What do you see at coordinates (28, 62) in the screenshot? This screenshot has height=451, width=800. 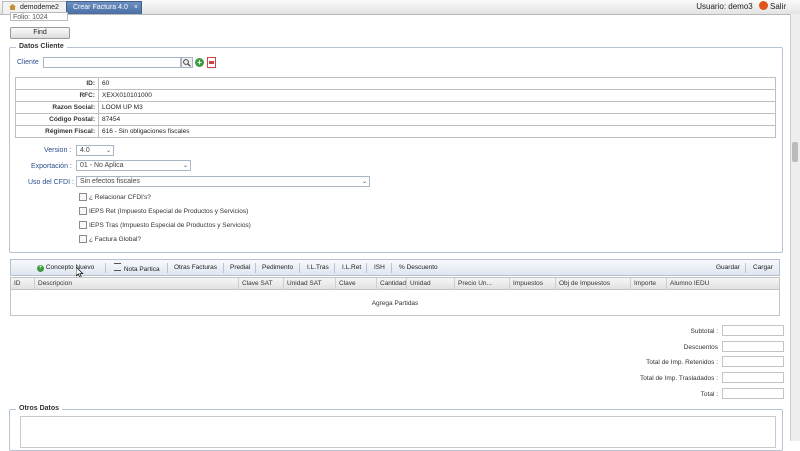 I see `cliente-label: Cliente` at bounding box center [28, 62].